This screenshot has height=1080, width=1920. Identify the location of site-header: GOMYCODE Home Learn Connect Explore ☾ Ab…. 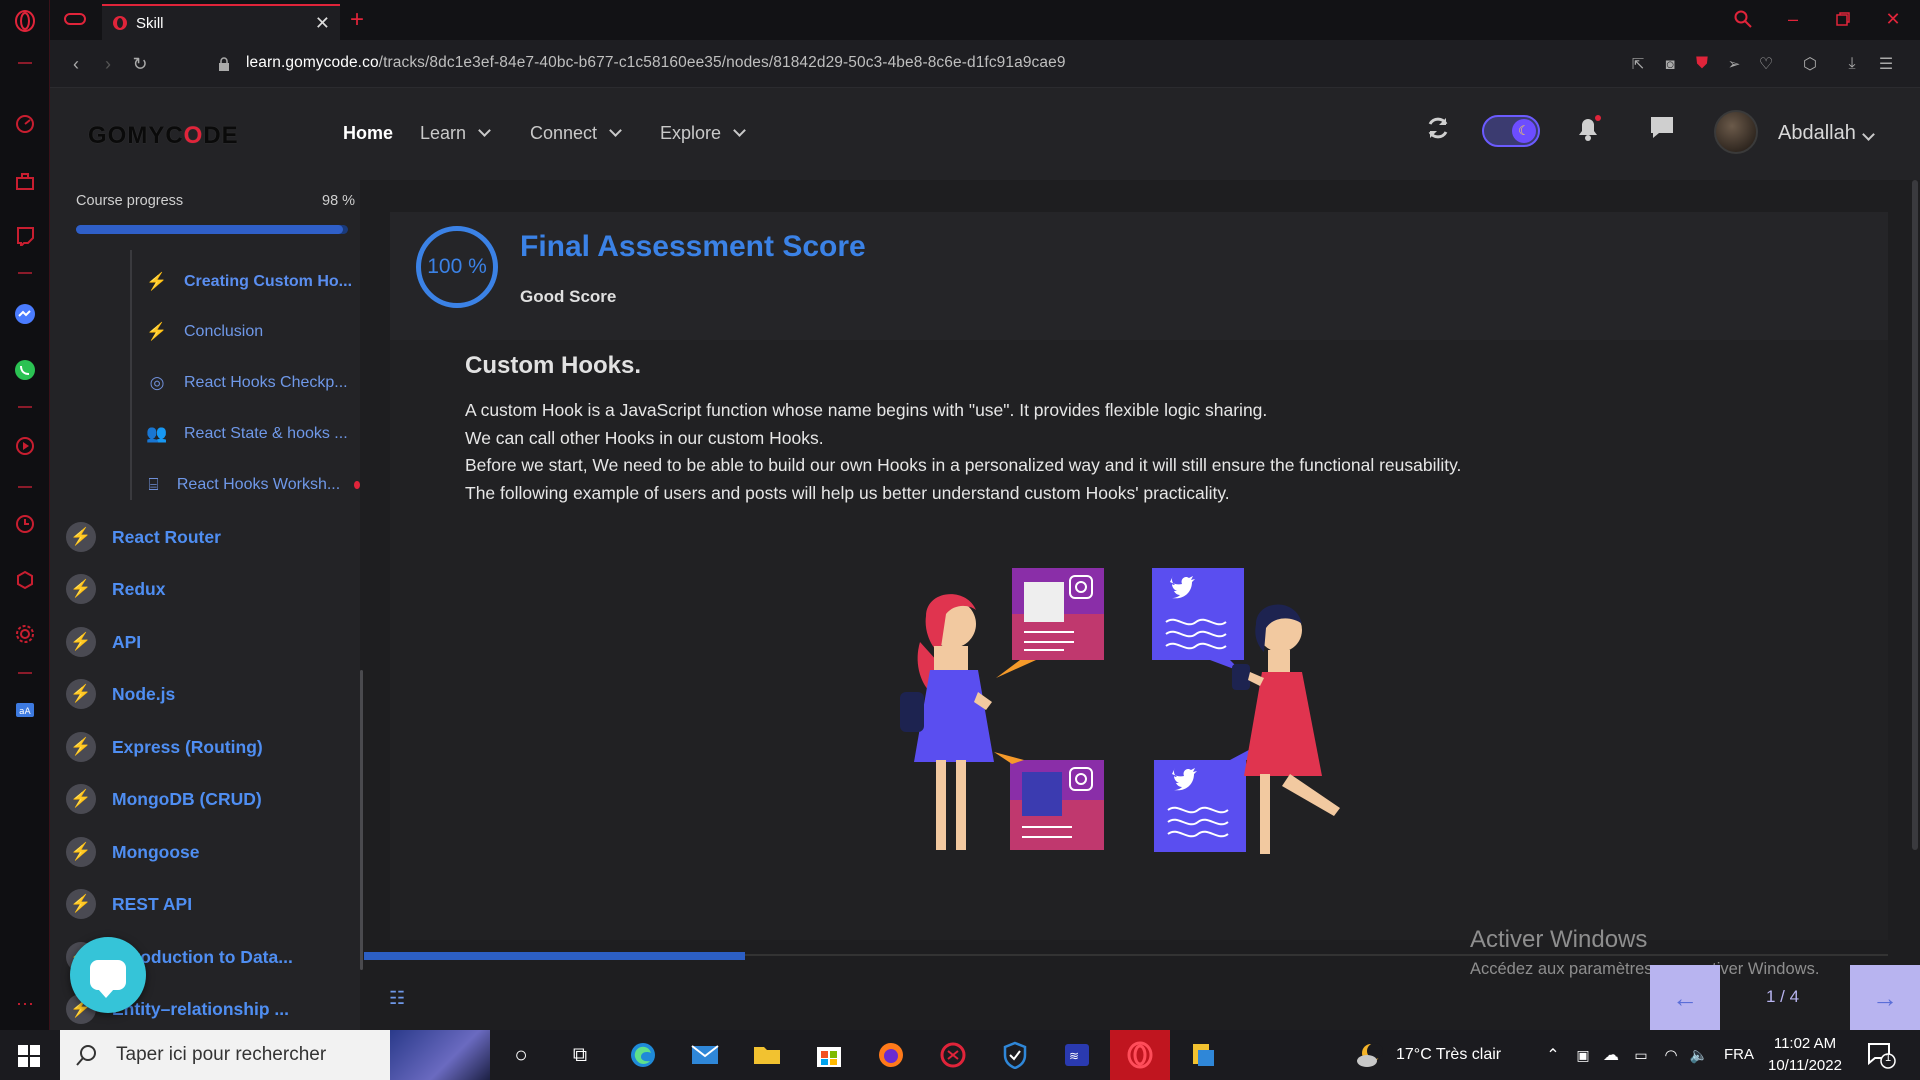
(985, 134).